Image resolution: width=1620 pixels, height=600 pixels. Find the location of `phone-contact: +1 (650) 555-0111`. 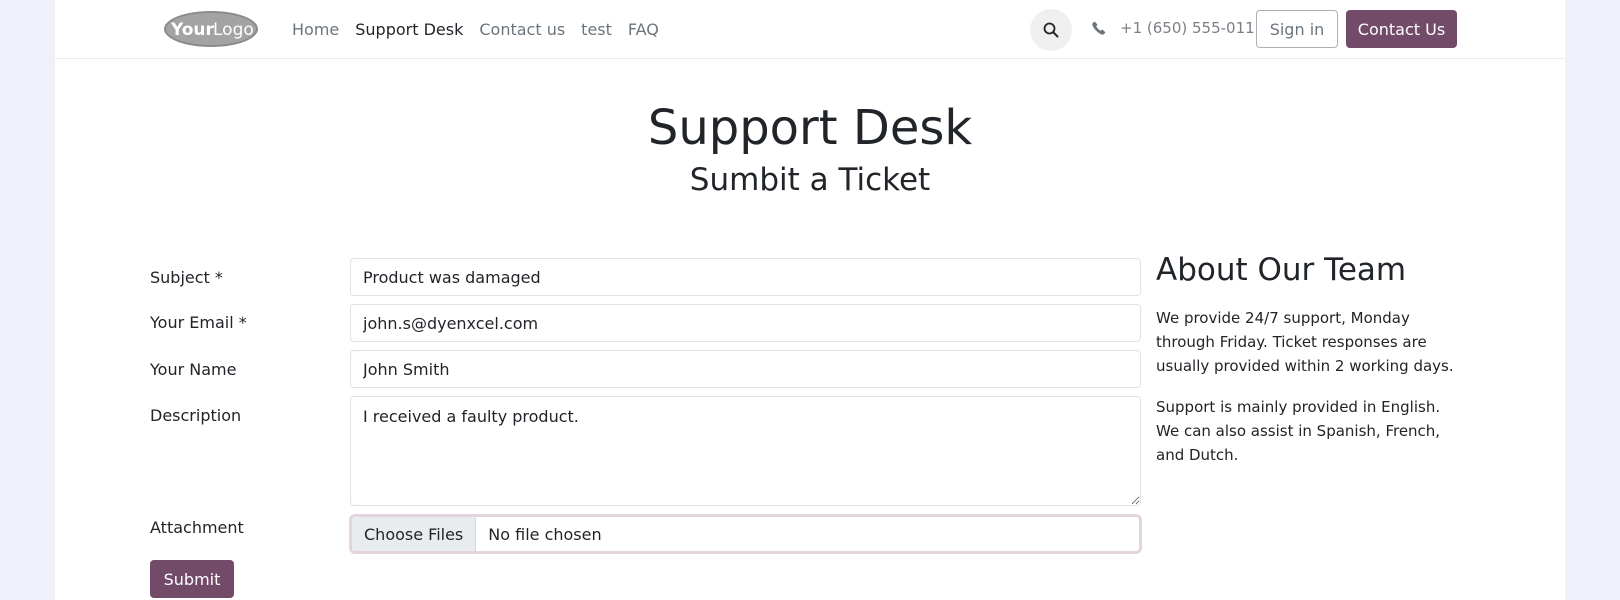

phone-contact: +1 (650) 555-0111 is located at coordinates (1178, 28).